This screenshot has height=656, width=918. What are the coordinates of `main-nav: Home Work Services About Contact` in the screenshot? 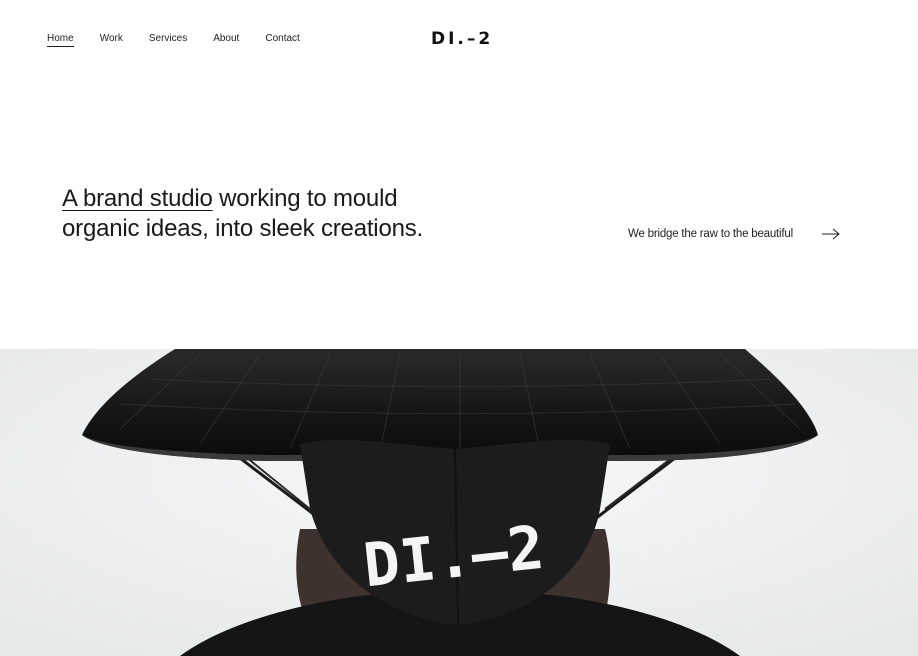 It's located at (186, 40).